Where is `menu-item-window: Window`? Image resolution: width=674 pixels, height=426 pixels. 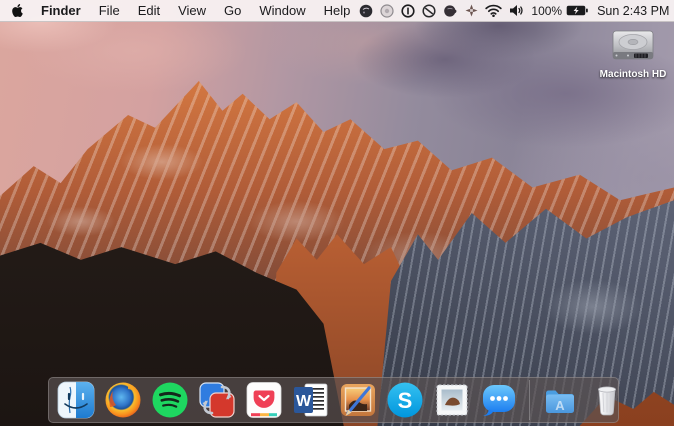
menu-item-window: Window is located at coordinates (282, 10).